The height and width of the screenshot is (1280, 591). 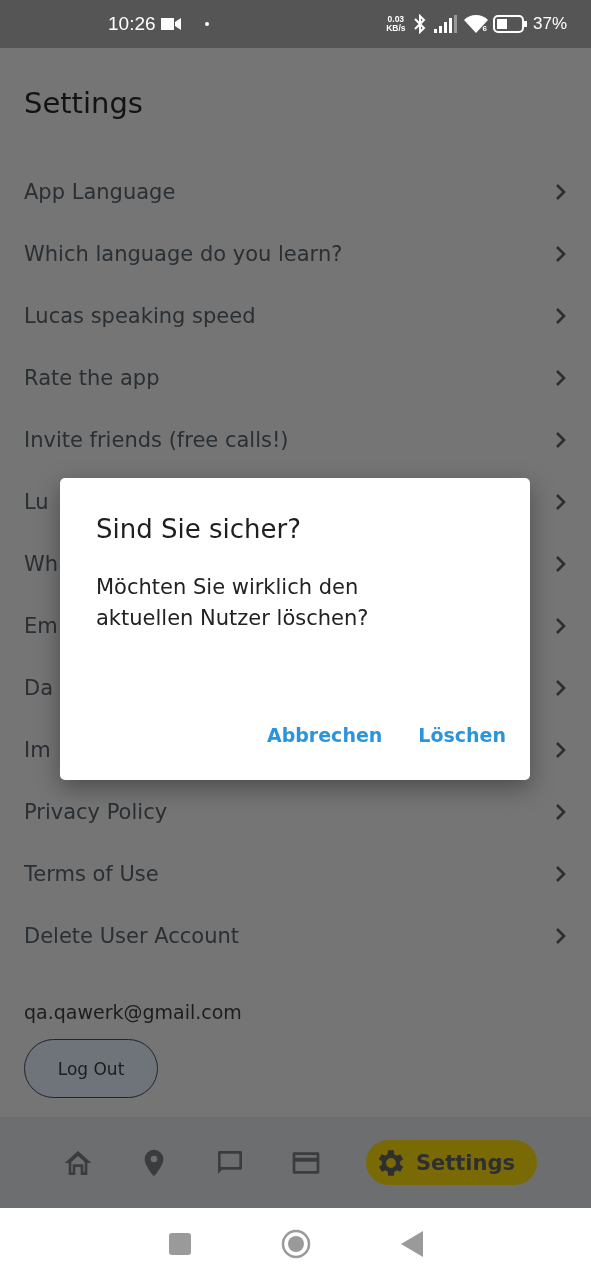 I want to click on settings-item: Which language do you learn?, so click(x=183, y=254).